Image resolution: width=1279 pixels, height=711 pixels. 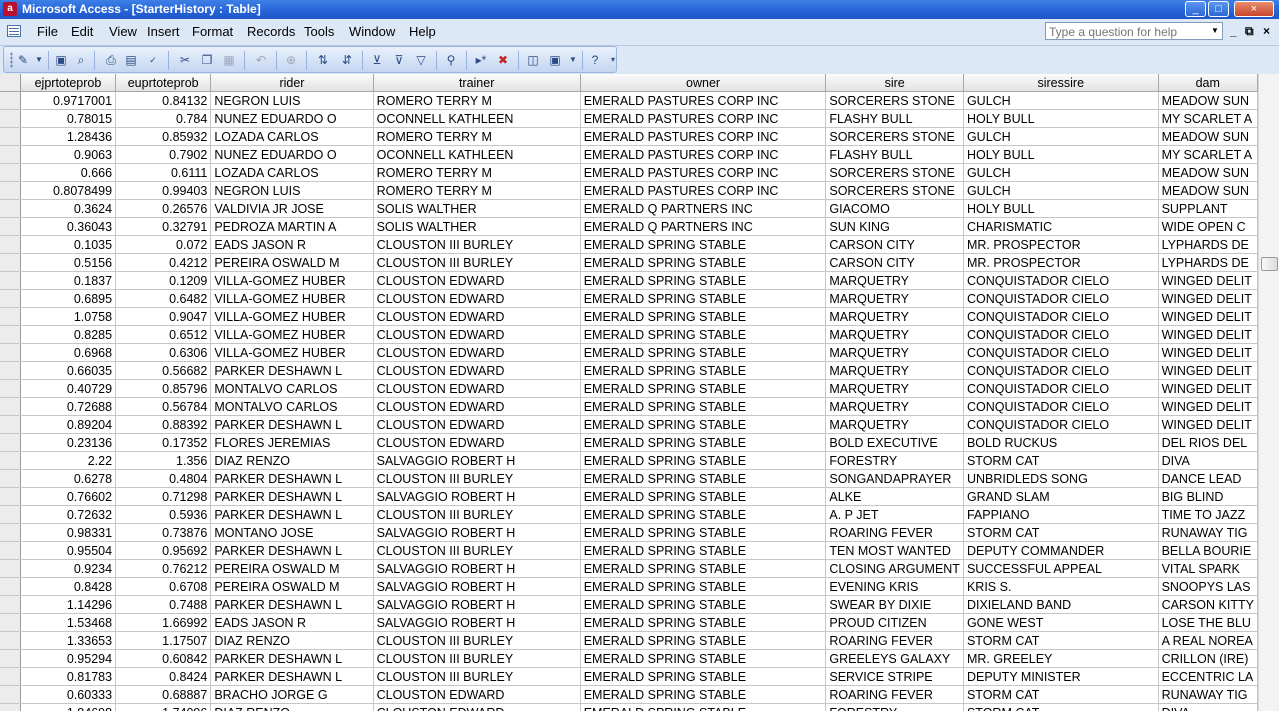 I want to click on cell-ejprtoteprob: 0.89204, so click(x=68, y=424).